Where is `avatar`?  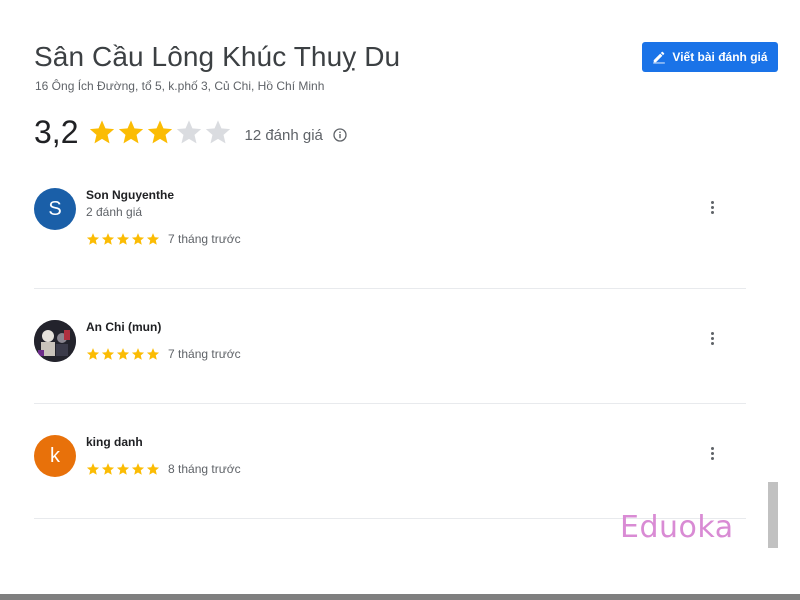 avatar is located at coordinates (55, 341).